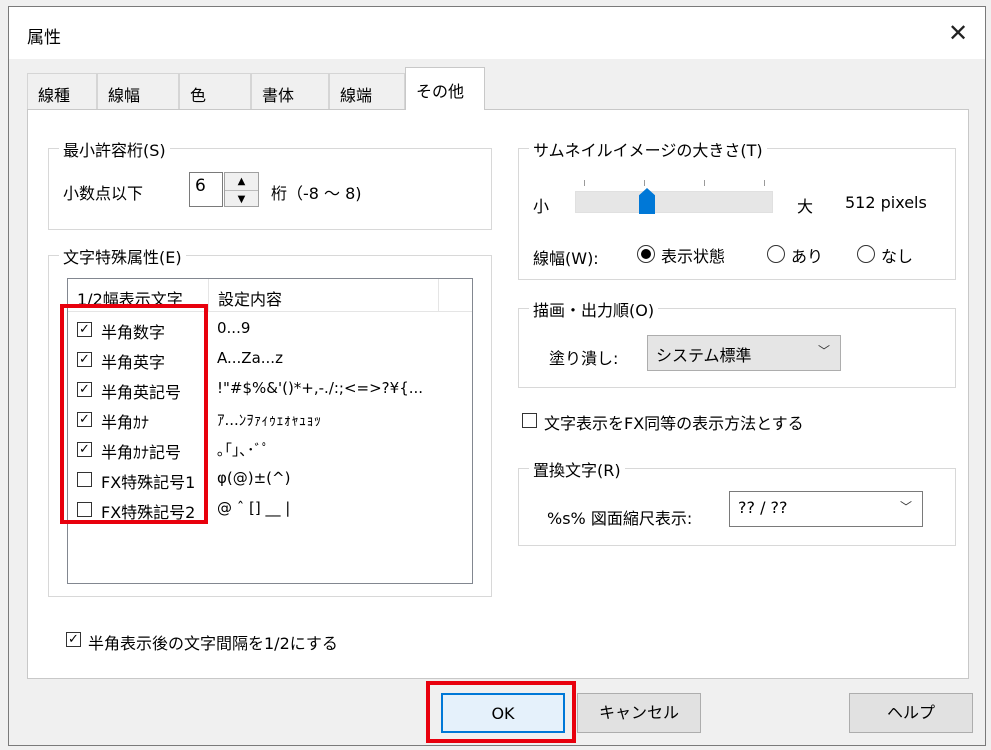 The image size is (991, 750). What do you see at coordinates (584, 358) in the screenshot?
I see `fill-label: 塗り潰し:` at bounding box center [584, 358].